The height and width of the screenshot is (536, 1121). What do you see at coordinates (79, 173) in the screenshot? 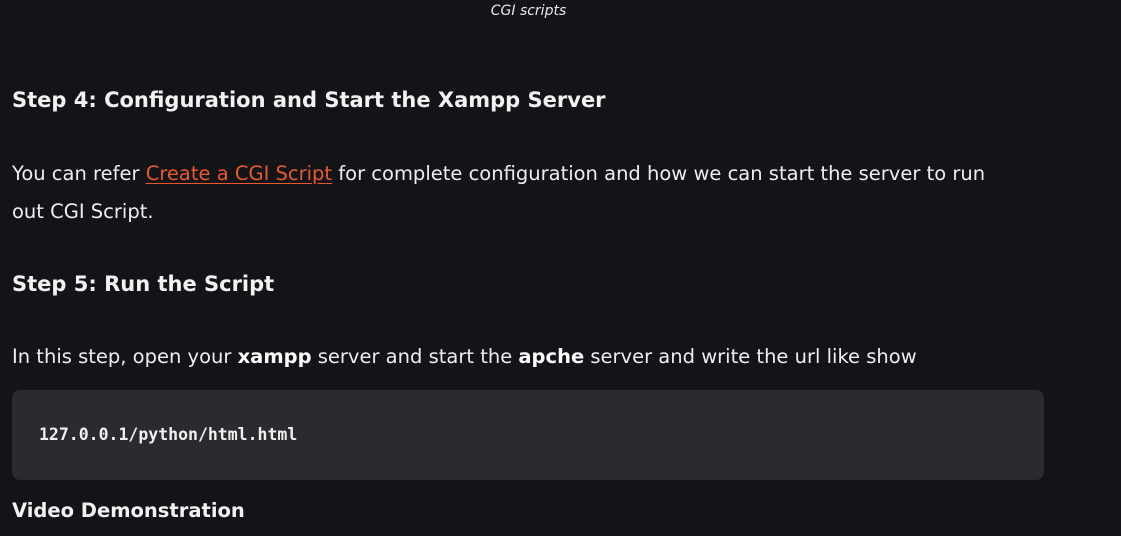
I see `step4-text-before-link: You can refer` at bounding box center [79, 173].